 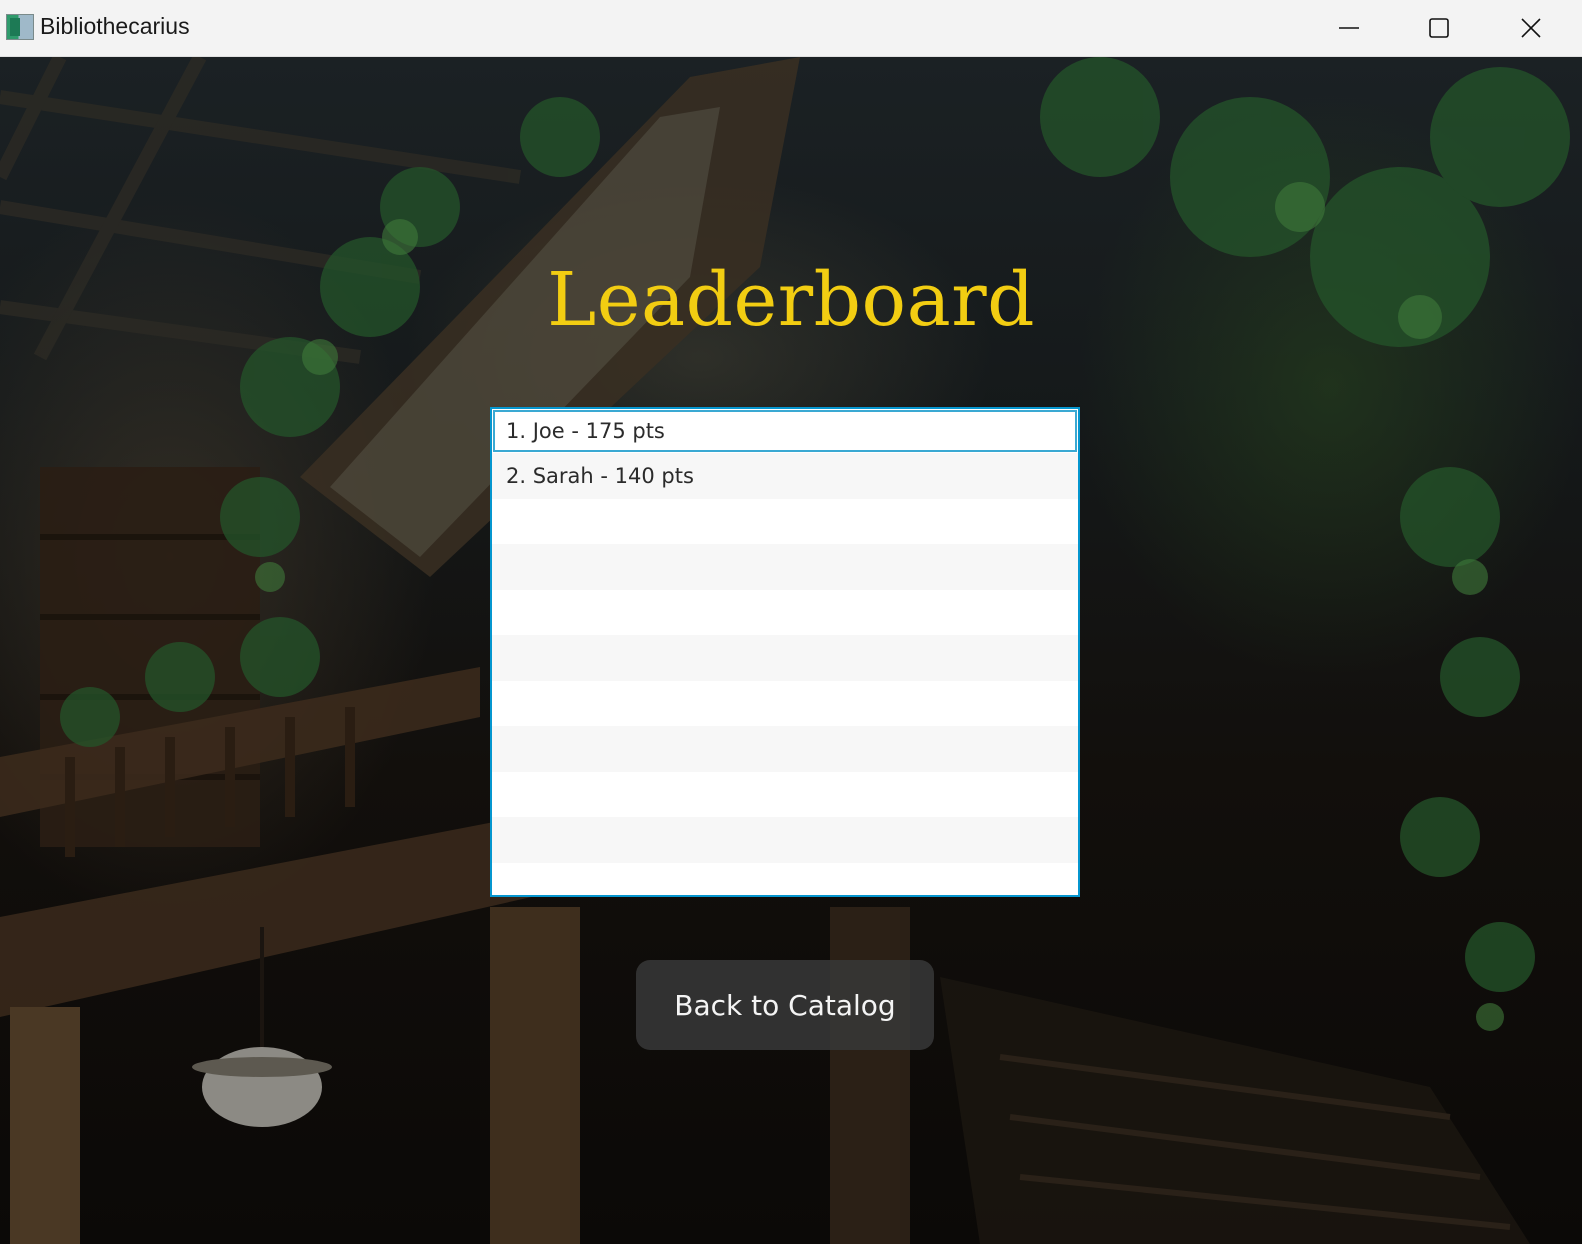 I want to click on minimize-icon, so click(x=1349, y=28).